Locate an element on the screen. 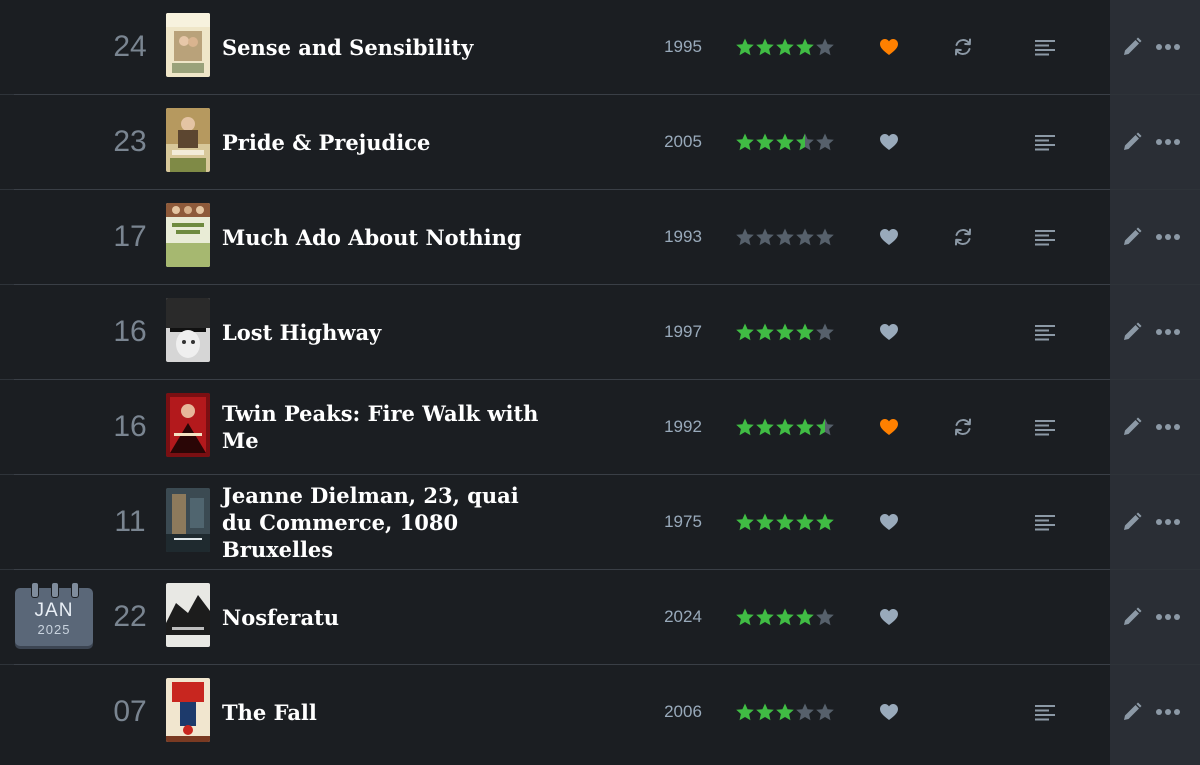 This screenshot has width=1200, height=765. poster-lost-highway is located at coordinates (188, 330).